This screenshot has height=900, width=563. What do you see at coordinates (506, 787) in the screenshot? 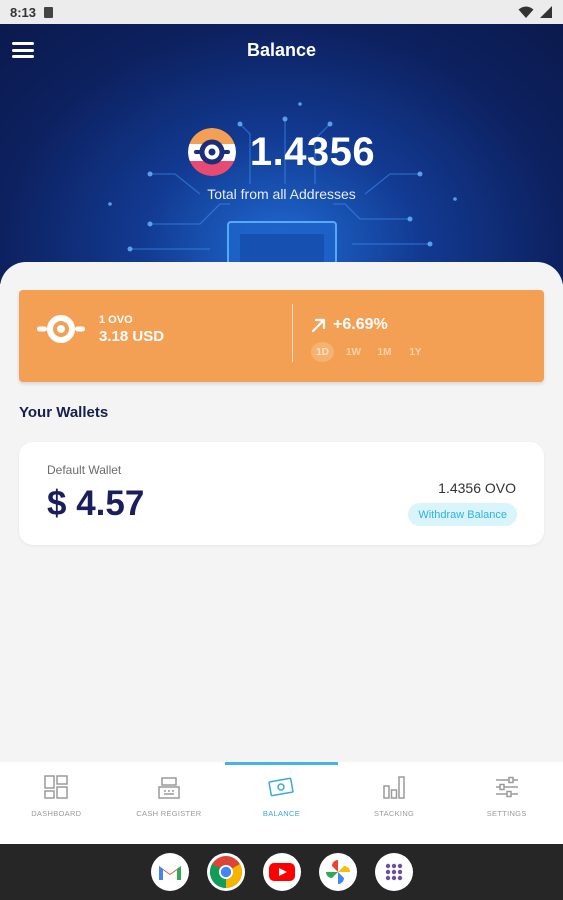
I see `settings-sliders-icon` at bounding box center [506, 787].